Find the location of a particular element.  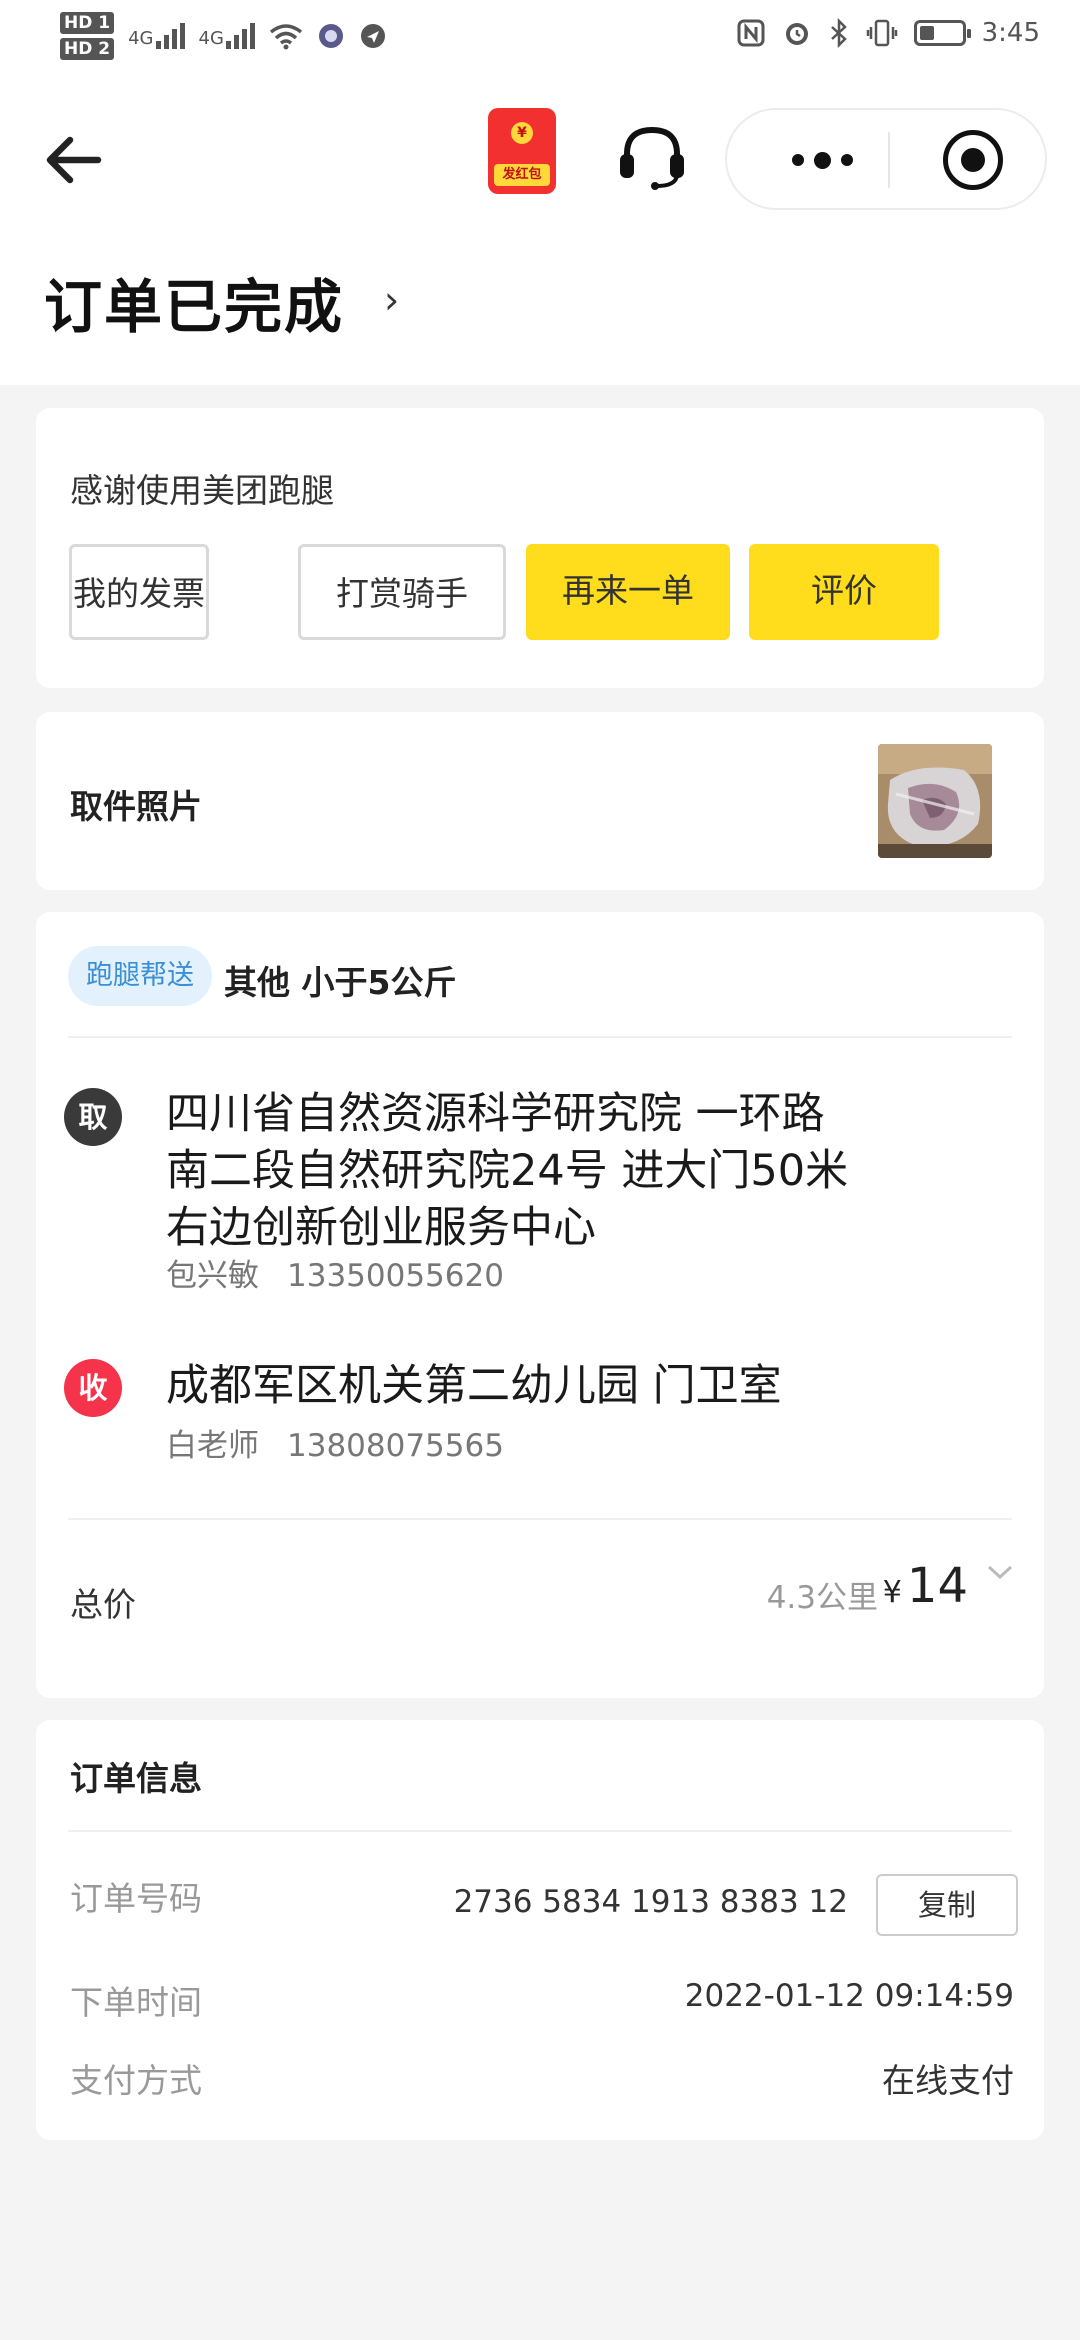

headset-icon is located at coordinates (652, 157).